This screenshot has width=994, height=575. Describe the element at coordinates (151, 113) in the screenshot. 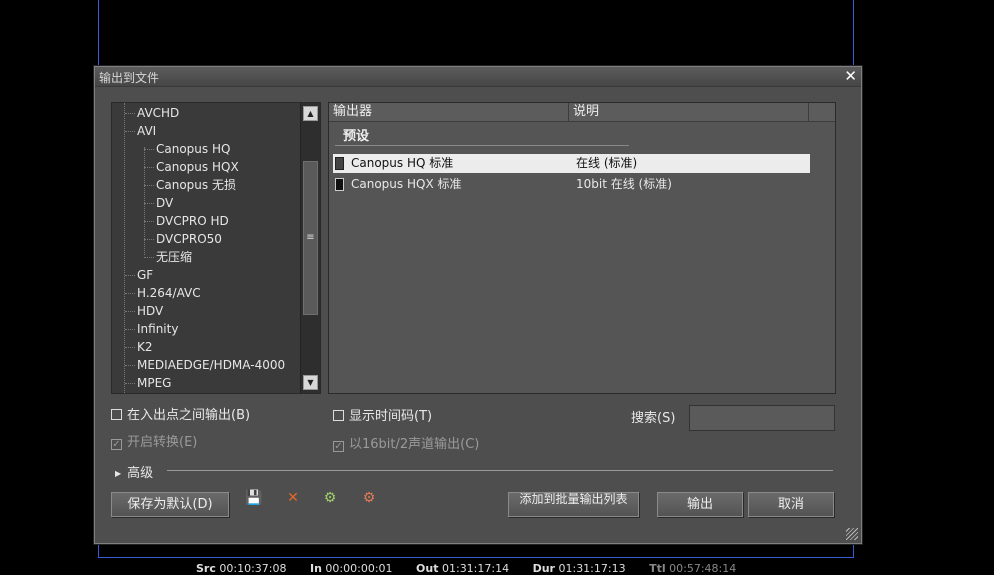

I see `tree-item: AVCHD` at that location.